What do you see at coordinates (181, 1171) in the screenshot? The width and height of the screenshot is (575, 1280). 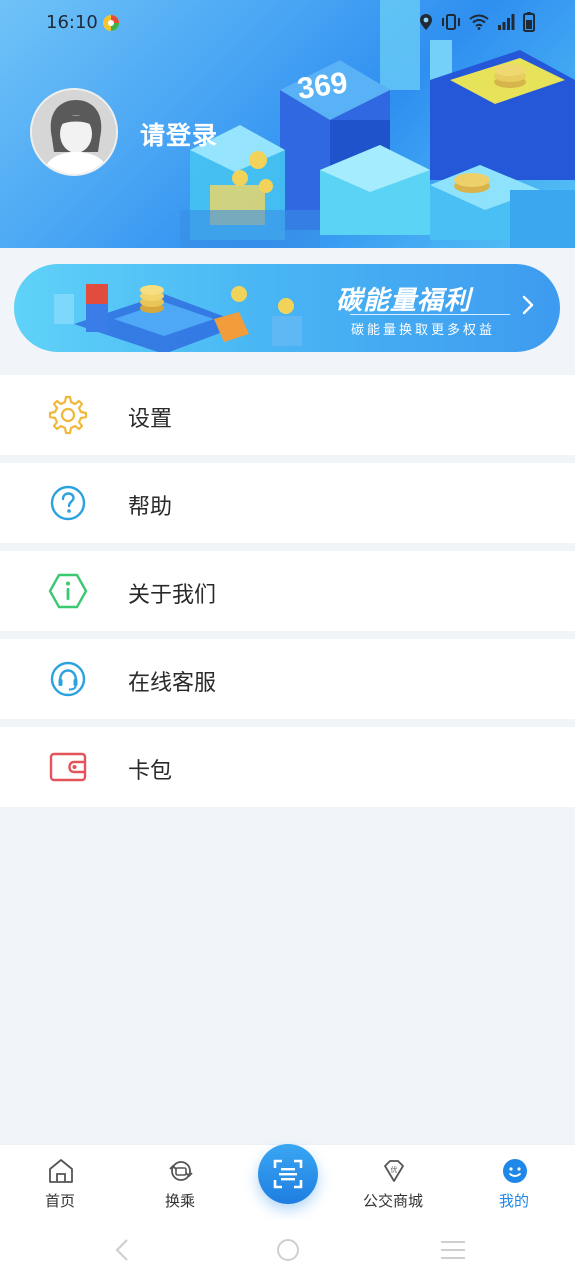 I see `transfer-icon` at bounding box center [181, 1171].